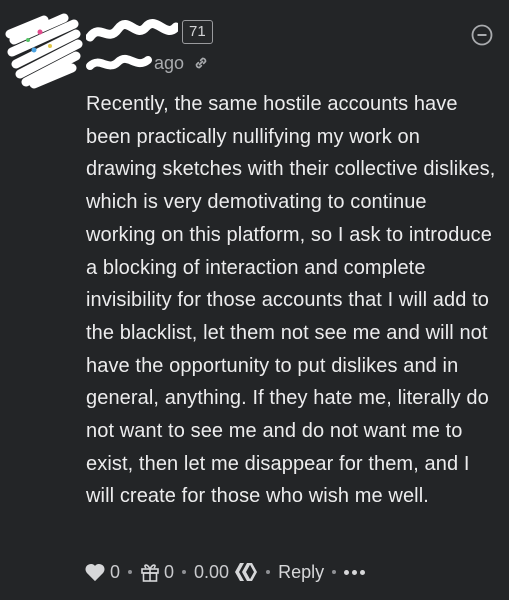 The width and height of the screenshot is (509, 600). I want to click on avatar, so click(44, 50).